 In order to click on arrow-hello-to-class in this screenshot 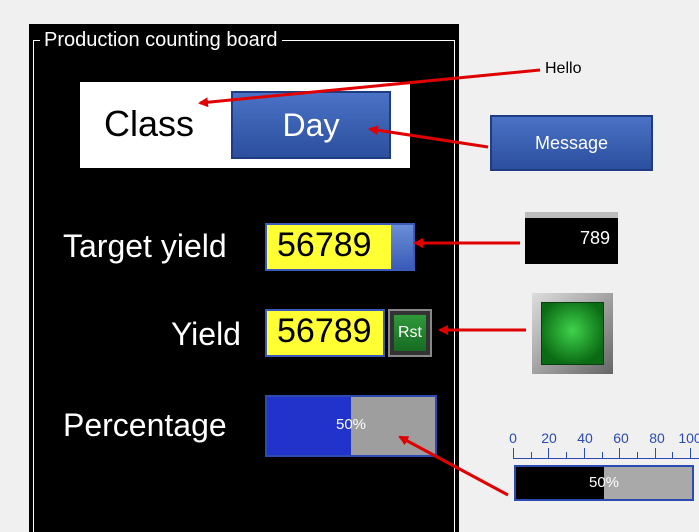, I will do `click(369, 88)`.